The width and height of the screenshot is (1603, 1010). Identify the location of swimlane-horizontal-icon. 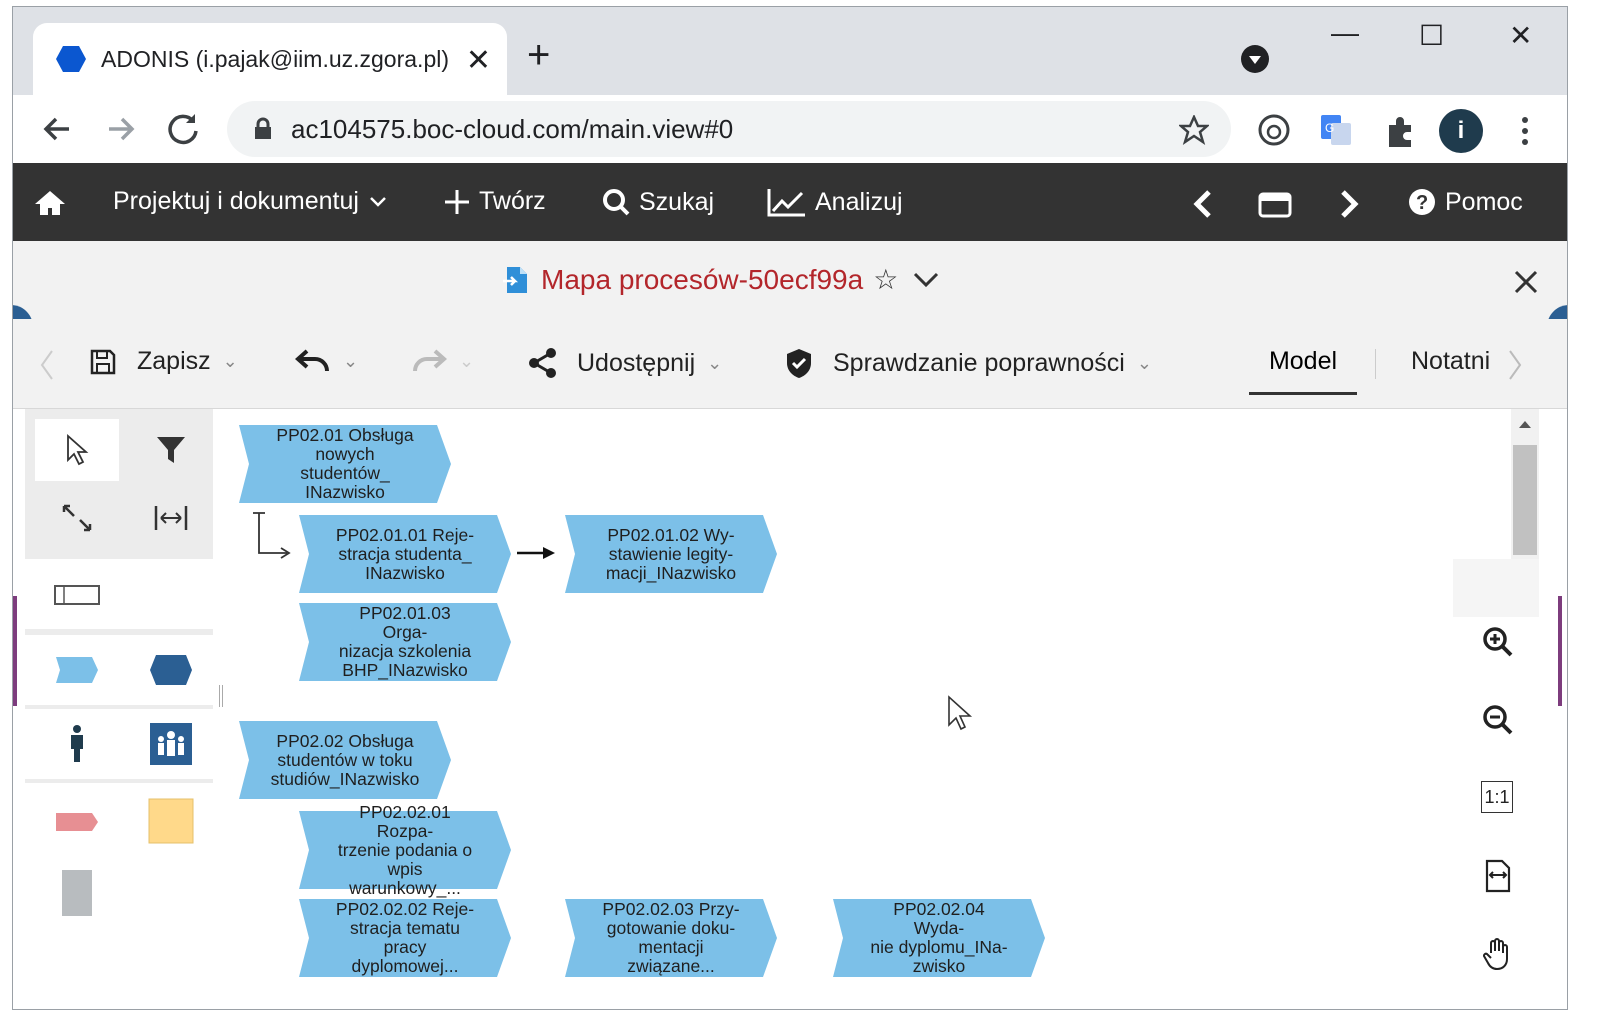
(77, 595).